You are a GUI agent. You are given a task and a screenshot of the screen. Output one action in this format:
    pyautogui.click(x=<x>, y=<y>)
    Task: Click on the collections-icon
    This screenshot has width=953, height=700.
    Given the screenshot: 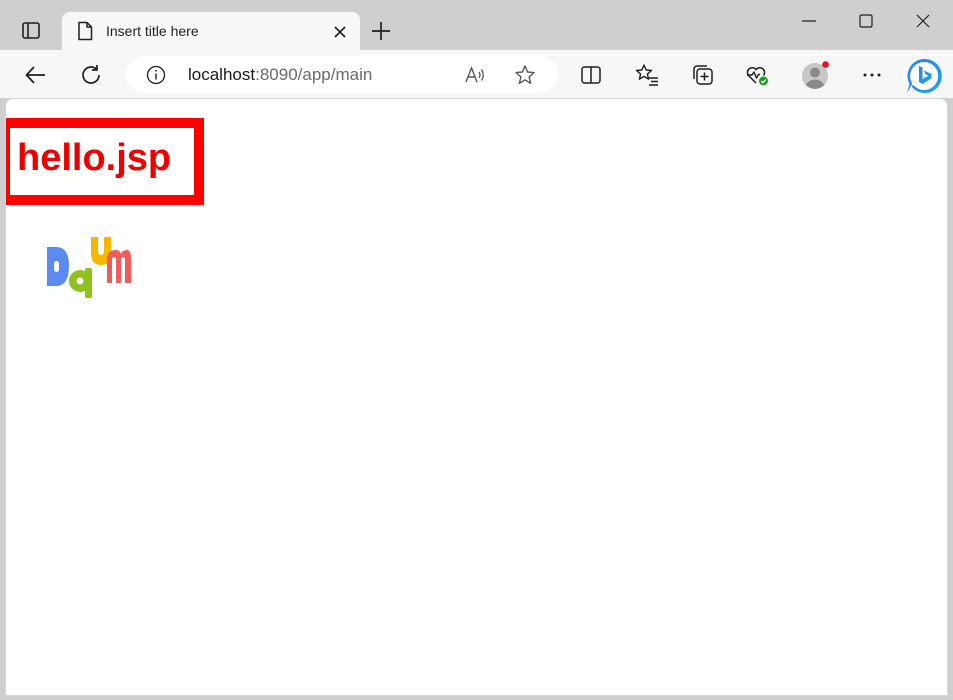 What is the action you would take?
    pyautogui.click(x=703, y=75)
    